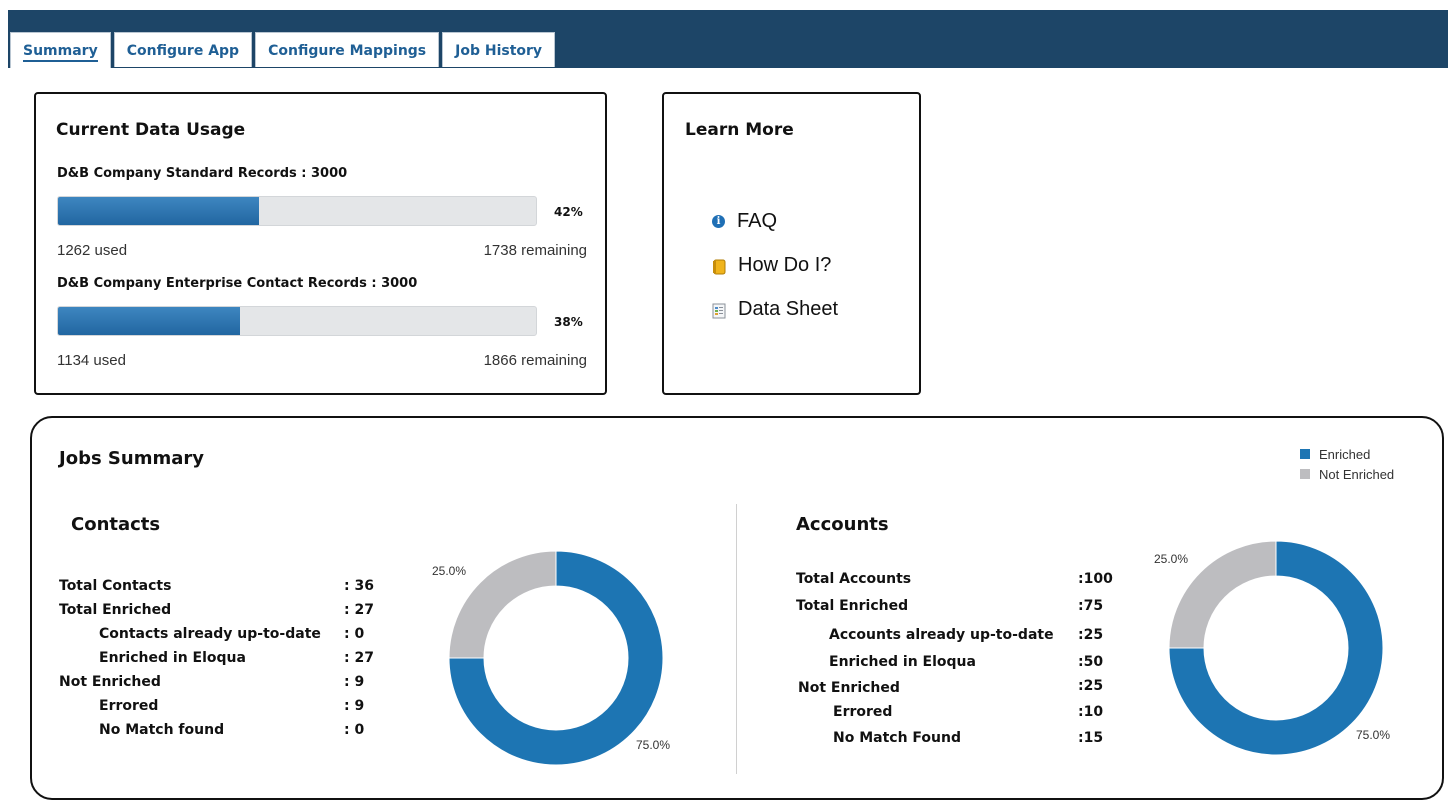 Image resolution: width=1448 pixels, height=800 pixels. What do you see at coordinates (91, 360) in the screenshot?
I see `enterprise-records-used: 1134 used` at bounding box center [91, 360].